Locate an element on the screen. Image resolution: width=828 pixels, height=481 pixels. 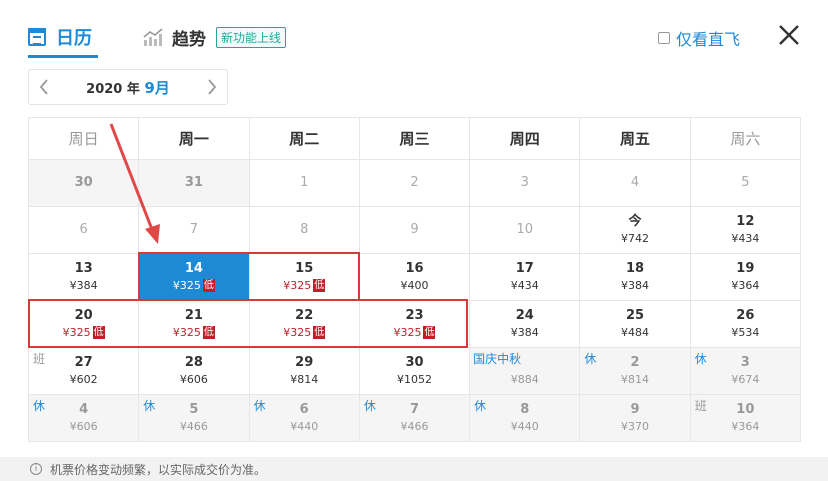
calendar-day: 13 ¥384 is located at coordinates (84, 277).